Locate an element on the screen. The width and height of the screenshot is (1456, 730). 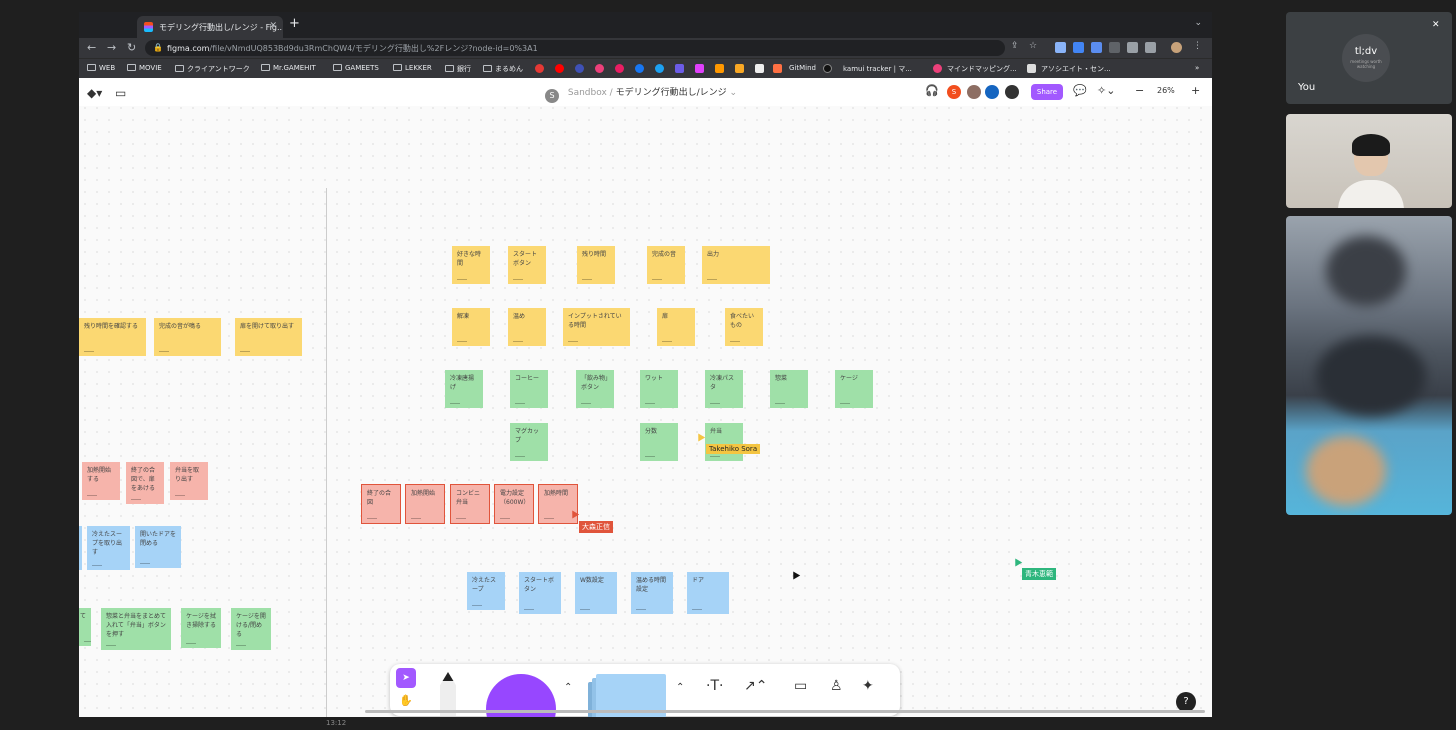
sticky-note: 弁当を取り出す is located at coordinates (189, 481).